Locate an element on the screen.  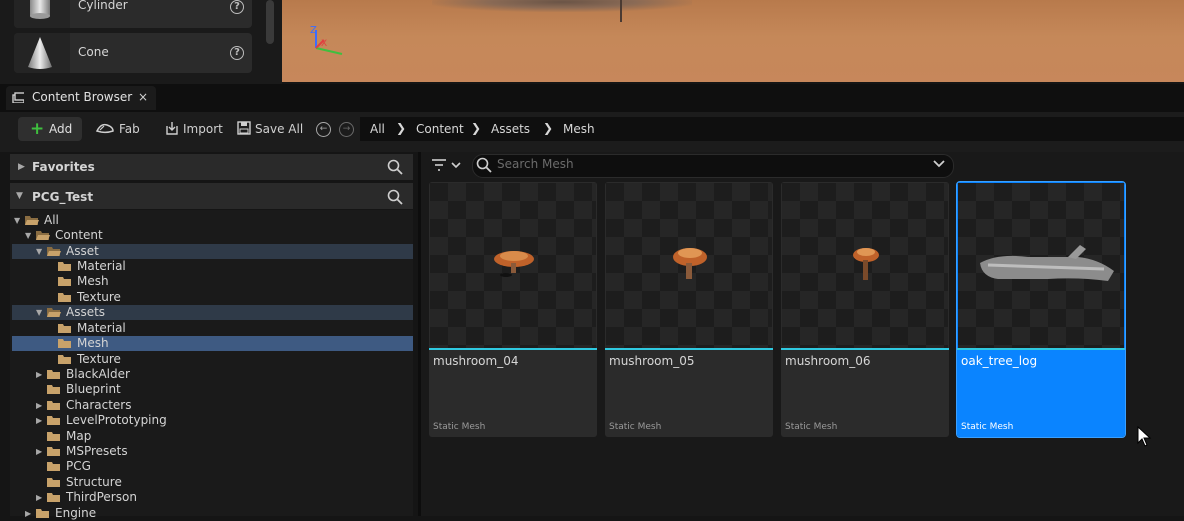
tree-item: ▶ MSPresets is located at coordinates (212, 451).